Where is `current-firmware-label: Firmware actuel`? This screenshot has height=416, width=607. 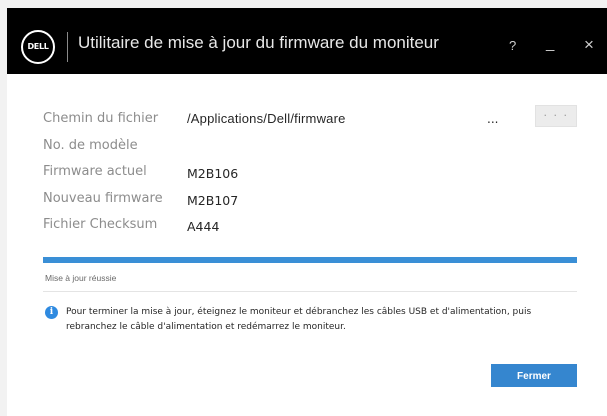 current-firmware-label: Firmware actuel is located at coordinates (95, 171).